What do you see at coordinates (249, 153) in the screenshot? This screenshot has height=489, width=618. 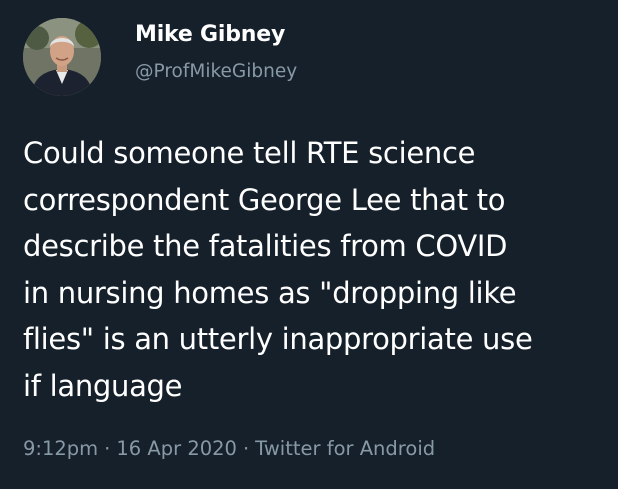 I see `tweet-text-line: Could someone tell RTE science` at bounding box center [249, 153].